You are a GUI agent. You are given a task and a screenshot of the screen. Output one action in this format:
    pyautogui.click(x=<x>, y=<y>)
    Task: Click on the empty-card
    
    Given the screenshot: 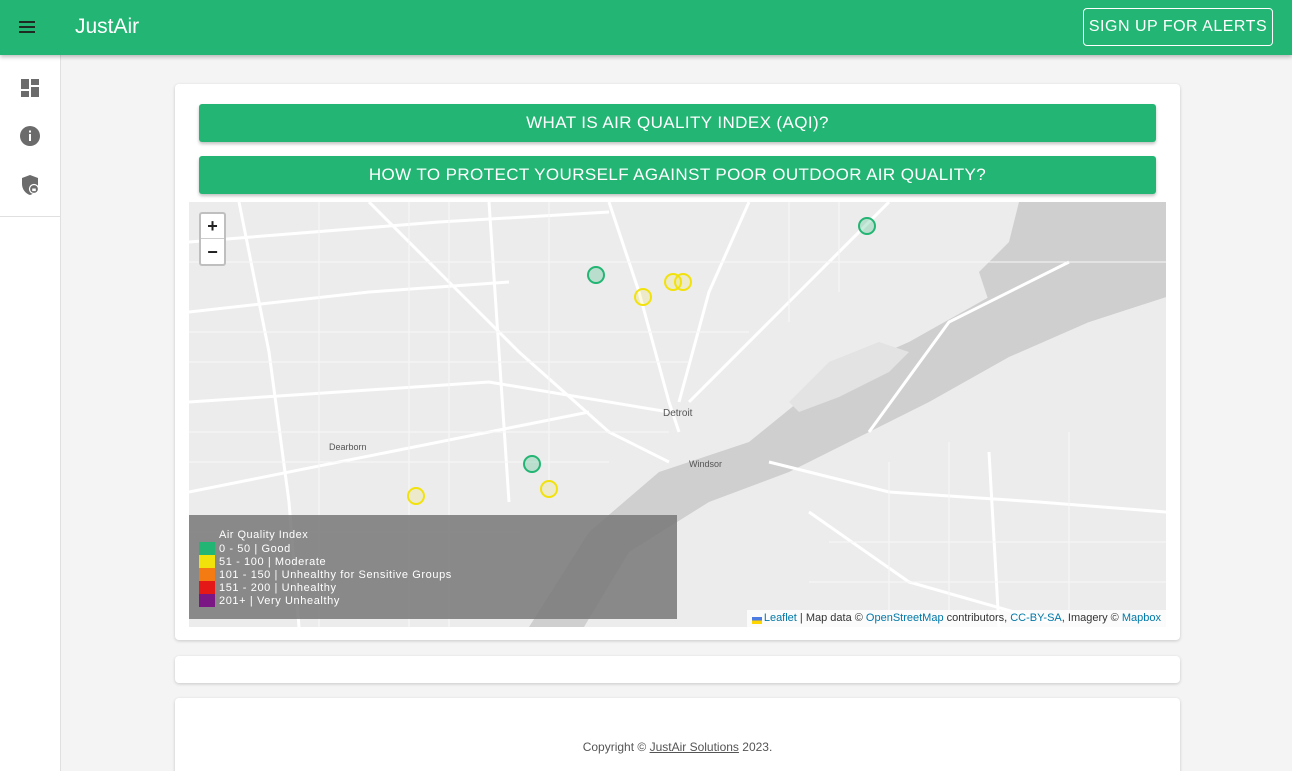 What is the action you would take?
    pyautogui.click(x=677, y=669)
    